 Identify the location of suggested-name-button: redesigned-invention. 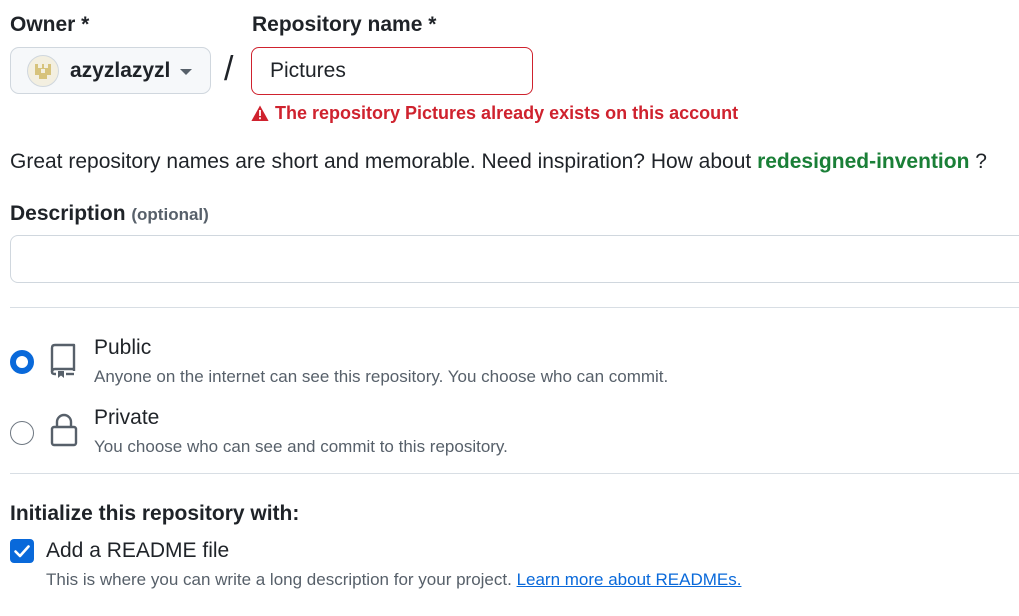
(863, 161).